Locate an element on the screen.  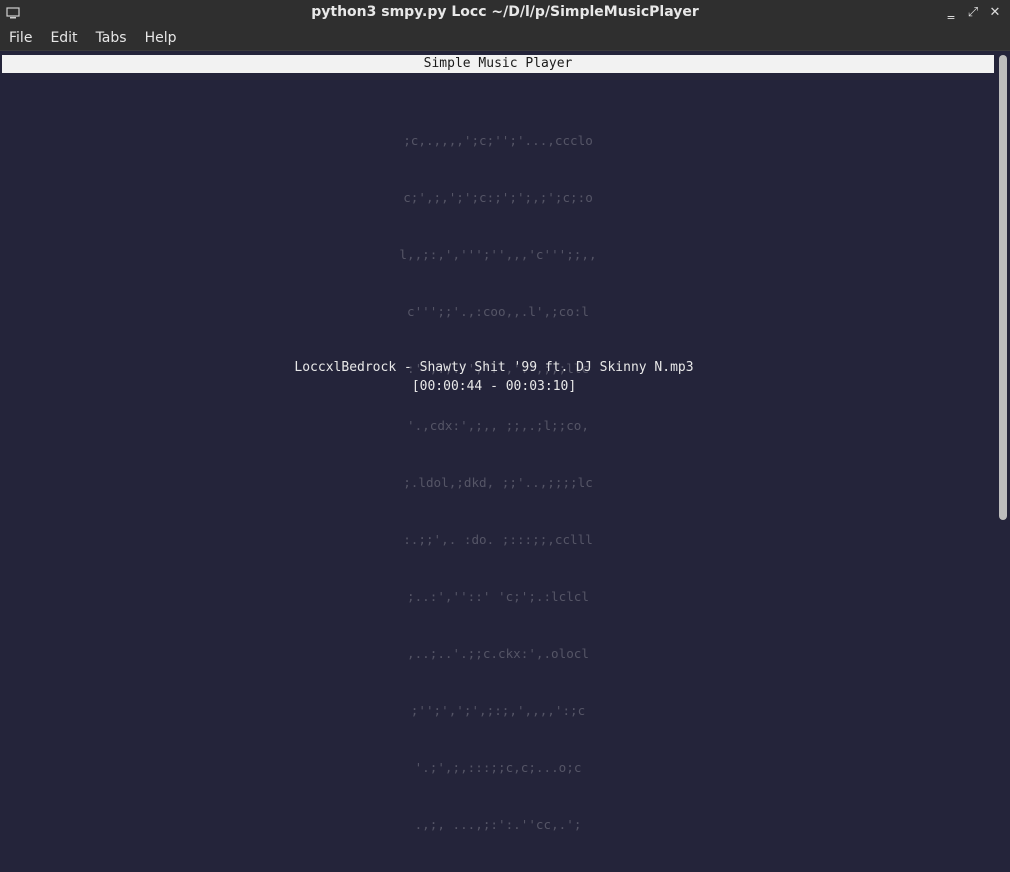
menu-file: File is located at coordinates (20, 38).